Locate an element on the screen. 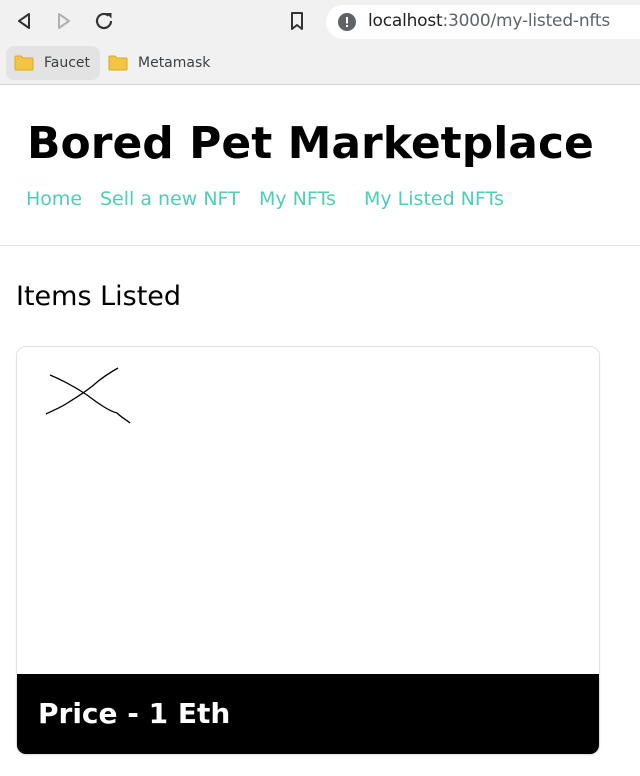 The image size is (640, 776). forward-button is located at coordinates (64, 21).